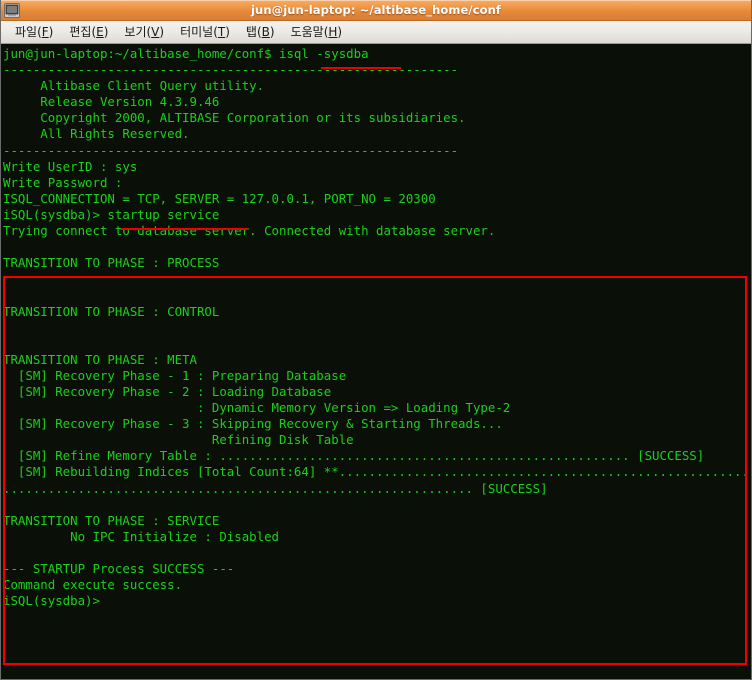 Image resolution: width=752 pixels, height=680 pixels. I want to click on menu-item-help-pre: 도움말(, so click(309, 31).